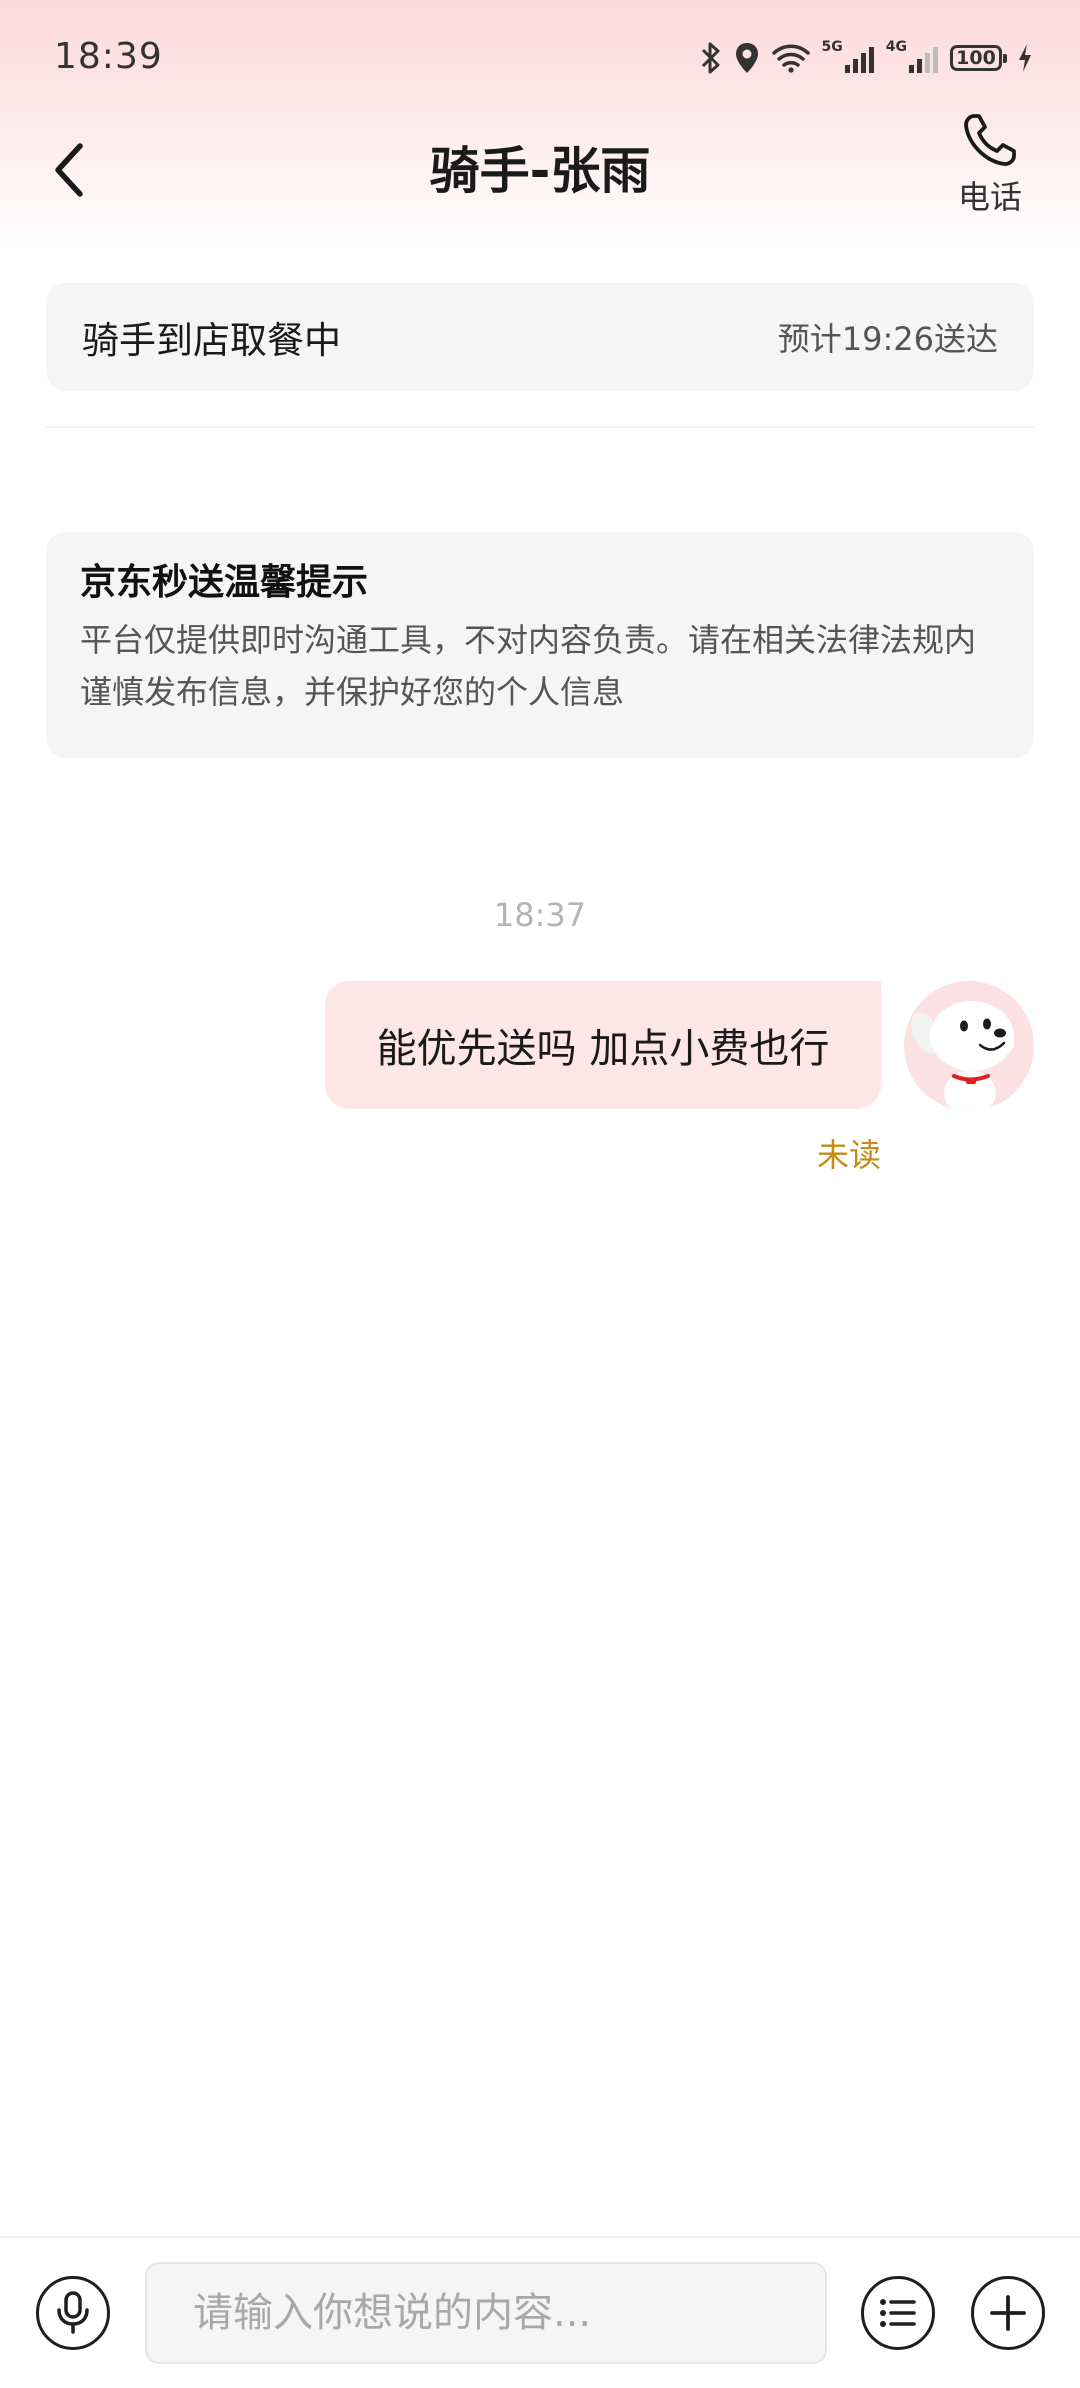  I want to click on list-icon, so click(898, 2313).